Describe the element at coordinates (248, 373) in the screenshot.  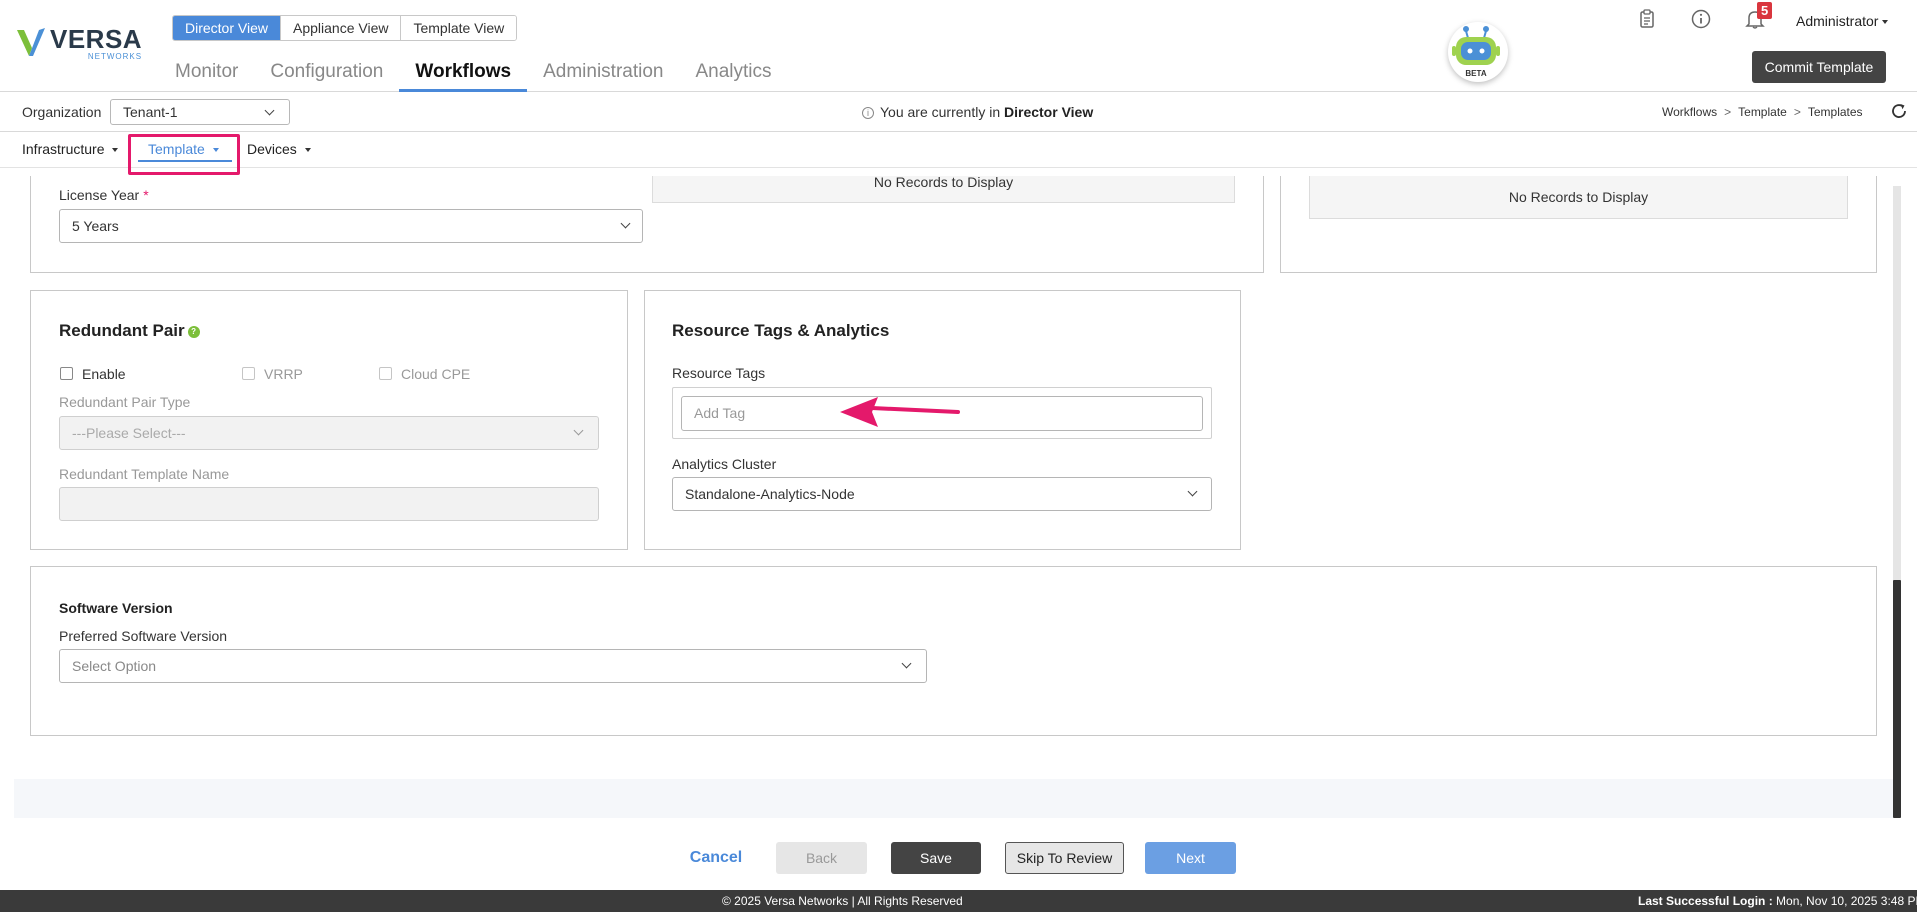
I see `vrrp-checkbox` at that location.